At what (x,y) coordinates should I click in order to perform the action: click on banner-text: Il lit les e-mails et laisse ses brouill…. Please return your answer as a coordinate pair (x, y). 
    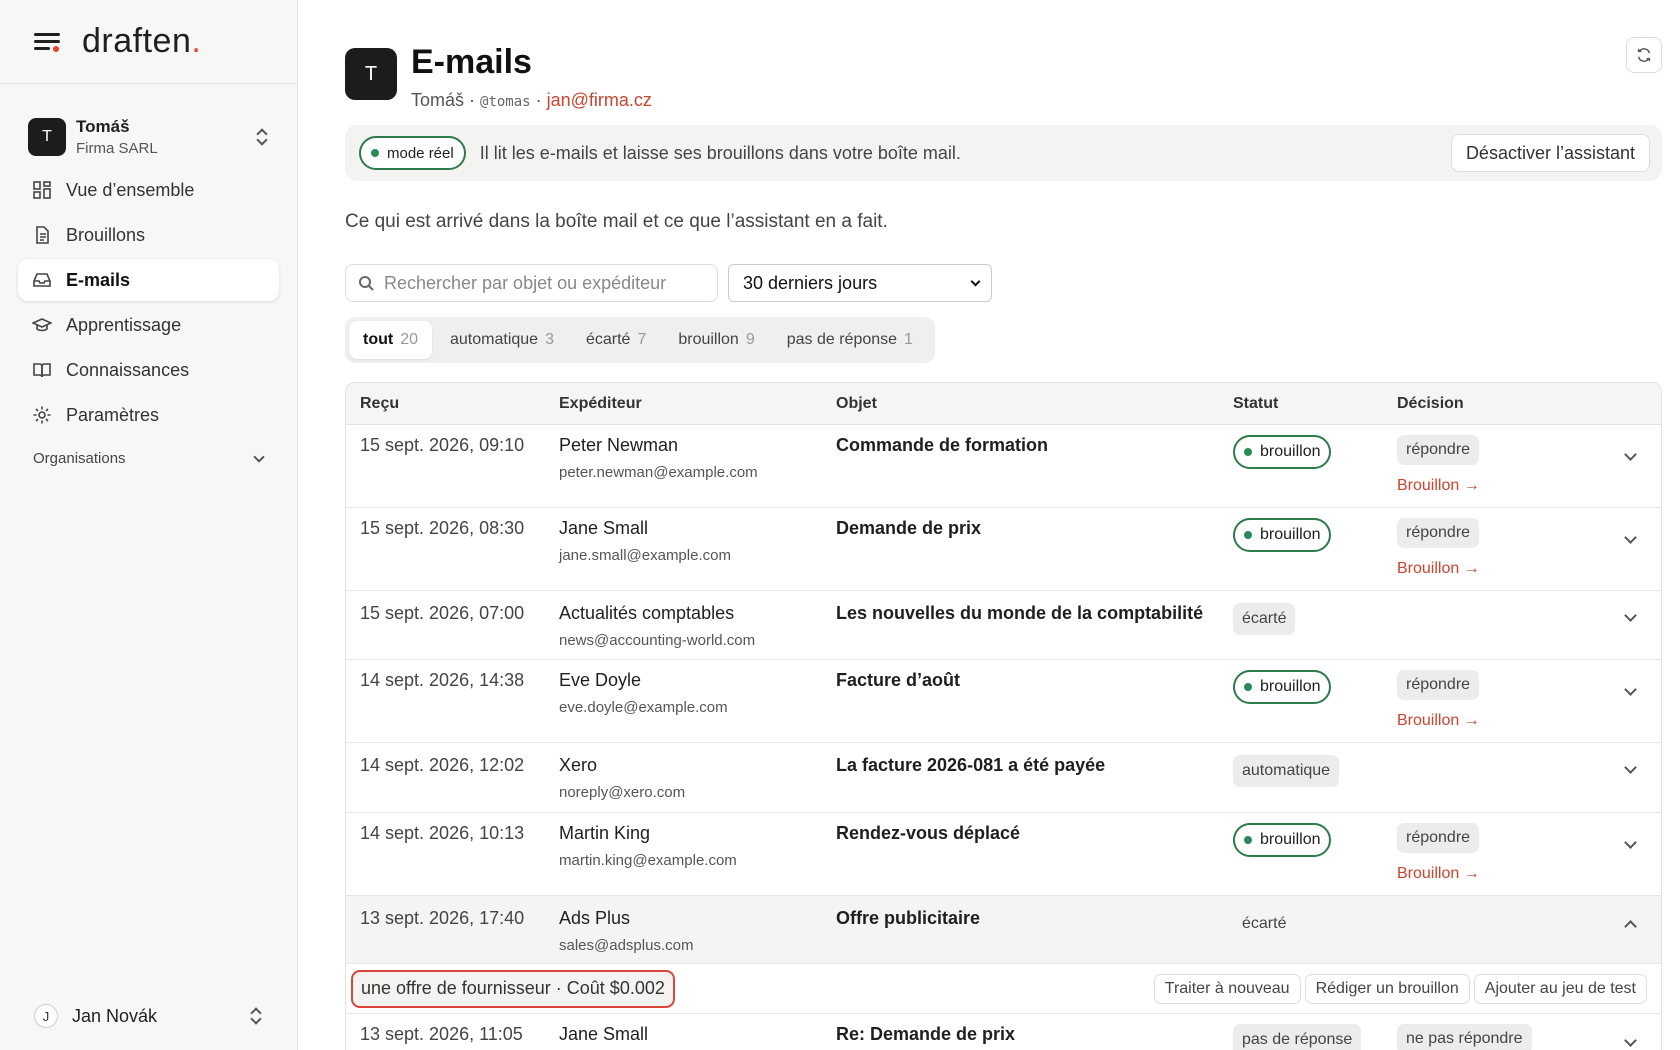
    Looking at the image, I should click on (720, 152).